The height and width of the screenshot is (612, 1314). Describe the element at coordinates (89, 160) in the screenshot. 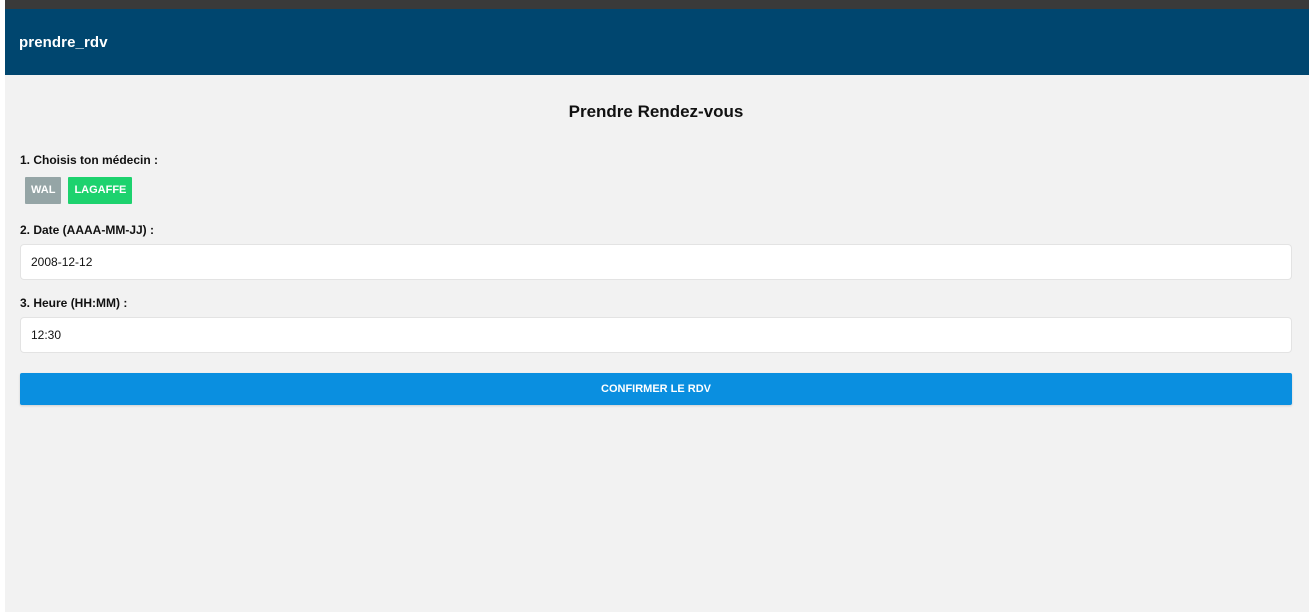

I see `doctor-label: 1. Choisis ton médecin :` at that location.